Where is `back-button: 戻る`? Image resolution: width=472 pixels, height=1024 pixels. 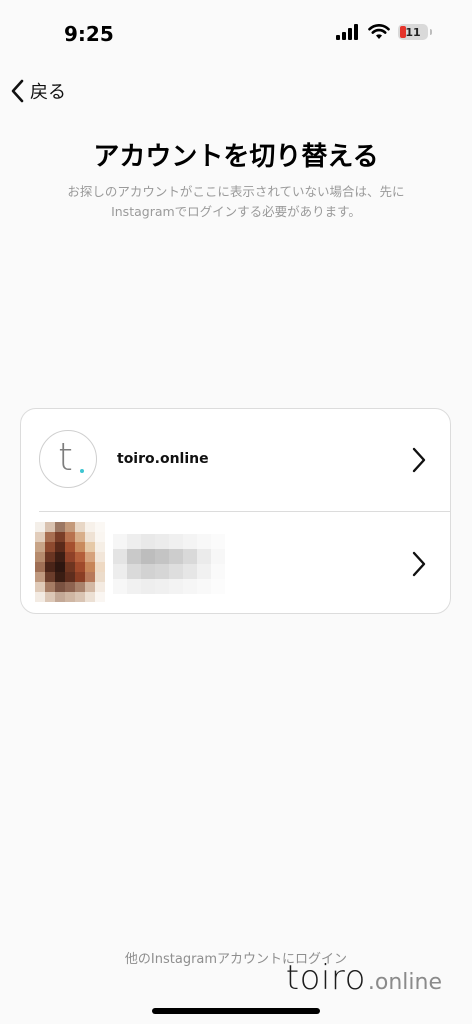
back-button: 戻る is located at coordinates (38, 91).